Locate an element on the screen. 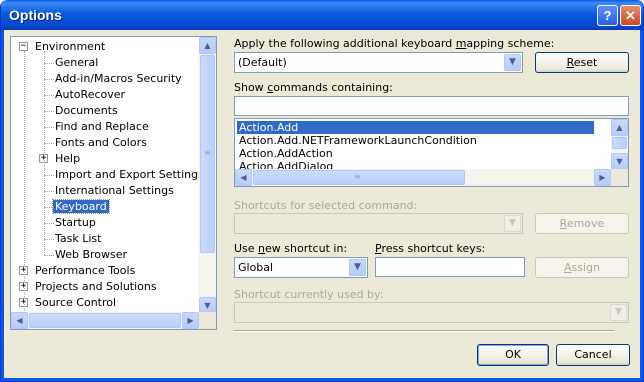  window-frame-left is located at coordinates (2, 205).